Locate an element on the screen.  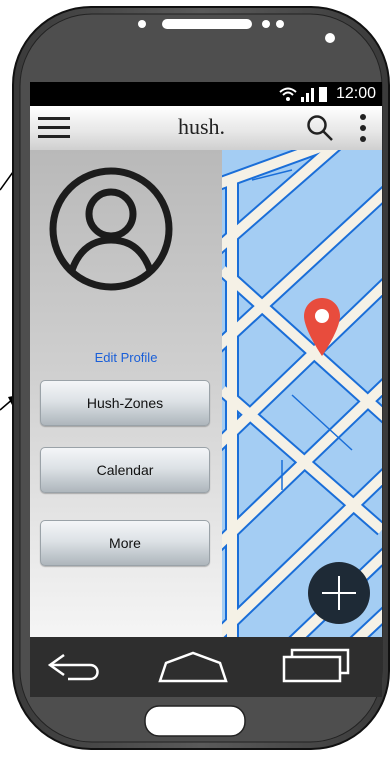
avatar-icon is located at coordinates (111, 229).